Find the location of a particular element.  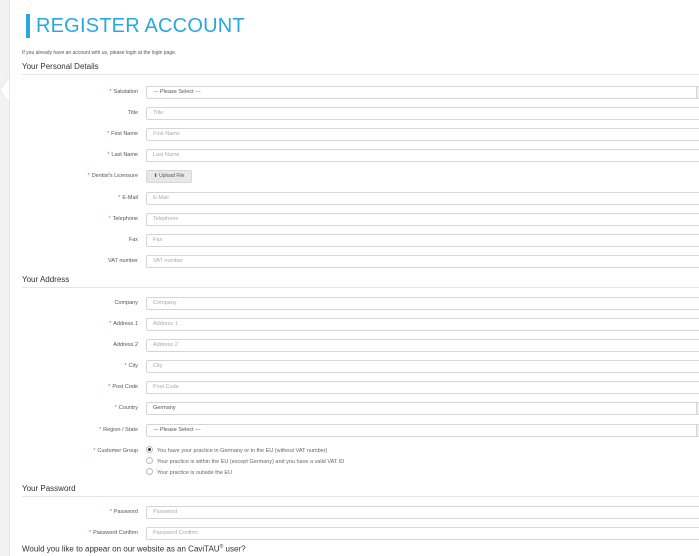

section-personal-heading: Your Personal Details is located at coordinates (60, 66).